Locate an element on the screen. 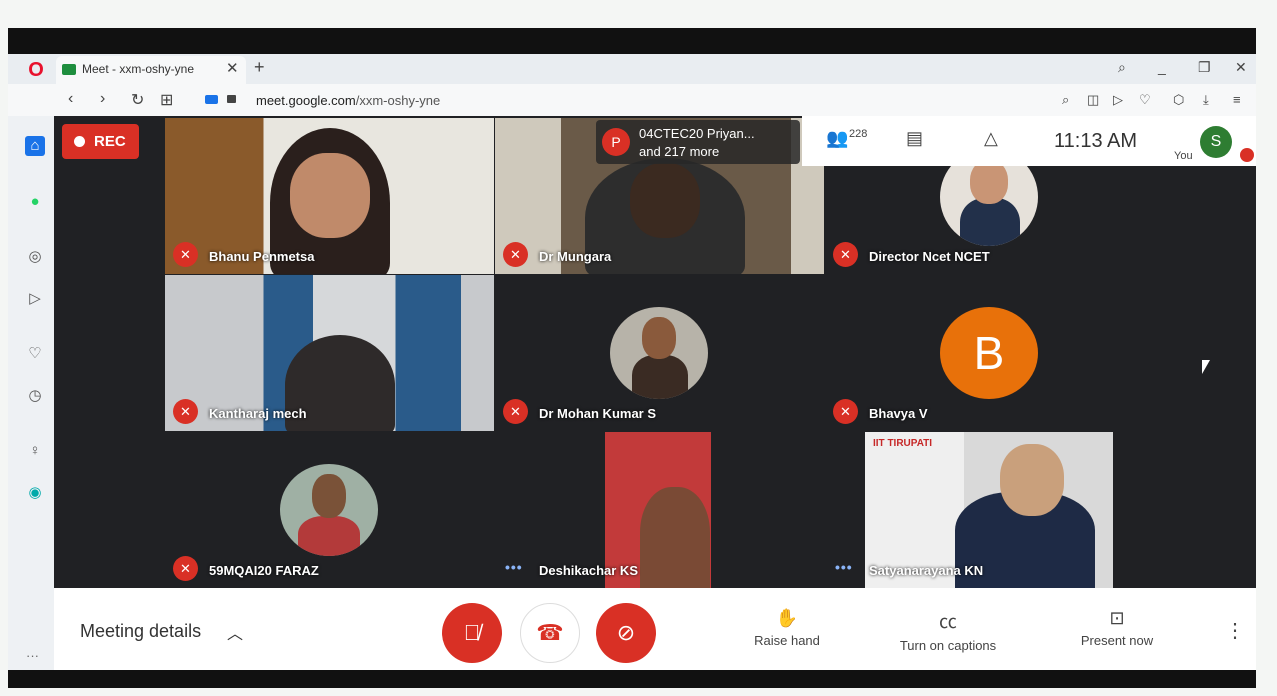 This screenshot has height=696, width=1277. camera-off-icon: ⊘ is located at coordinates (626, 632).